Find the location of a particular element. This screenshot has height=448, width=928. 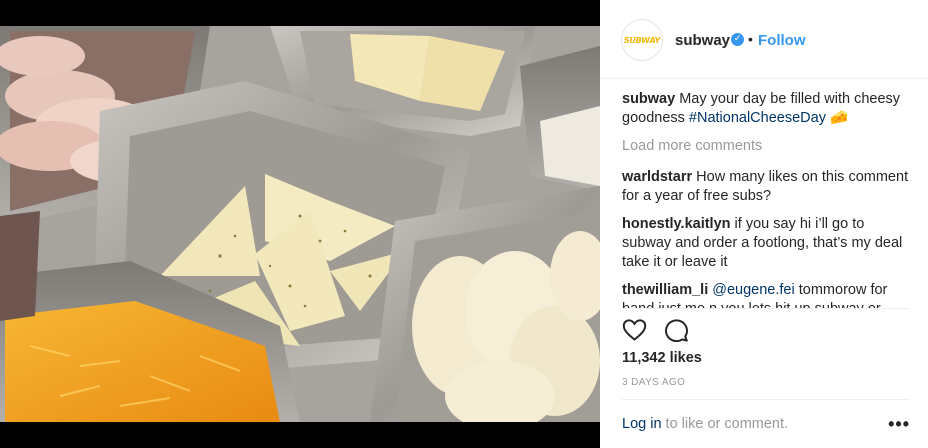

caption-username: subway is located at coordinates (648, 99).